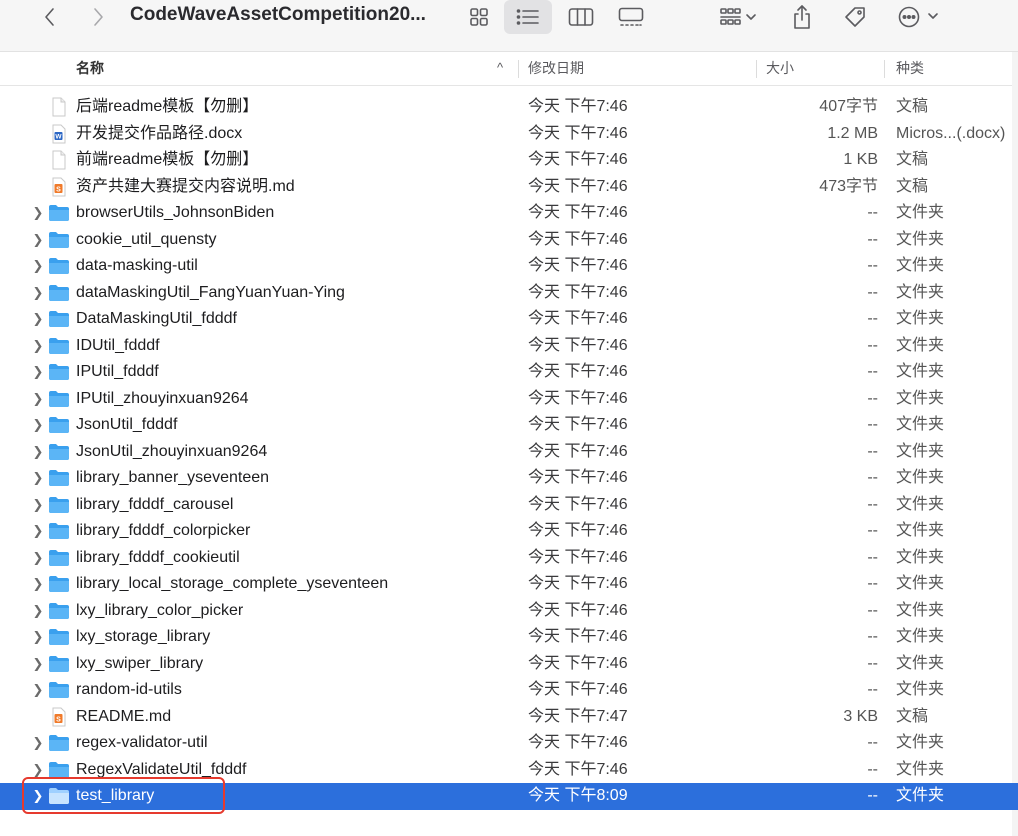  Describe the element at coordinates (509, 664) in the screenshot. I see `file-row: ❯ lxy_swiper_library 今天 下午7:46 -- 文件夹` at that location.